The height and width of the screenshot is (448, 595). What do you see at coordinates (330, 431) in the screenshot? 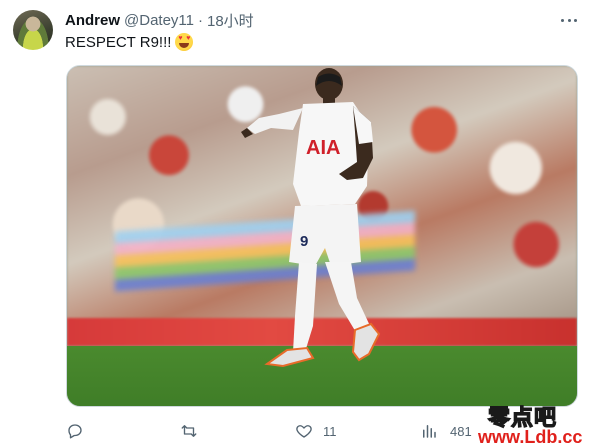
I see `like-count: 11` at bounding box center [330, 431].